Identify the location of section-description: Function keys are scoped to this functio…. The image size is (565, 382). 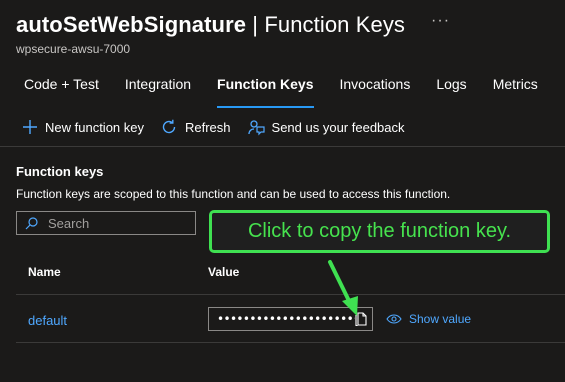
(233, 194).